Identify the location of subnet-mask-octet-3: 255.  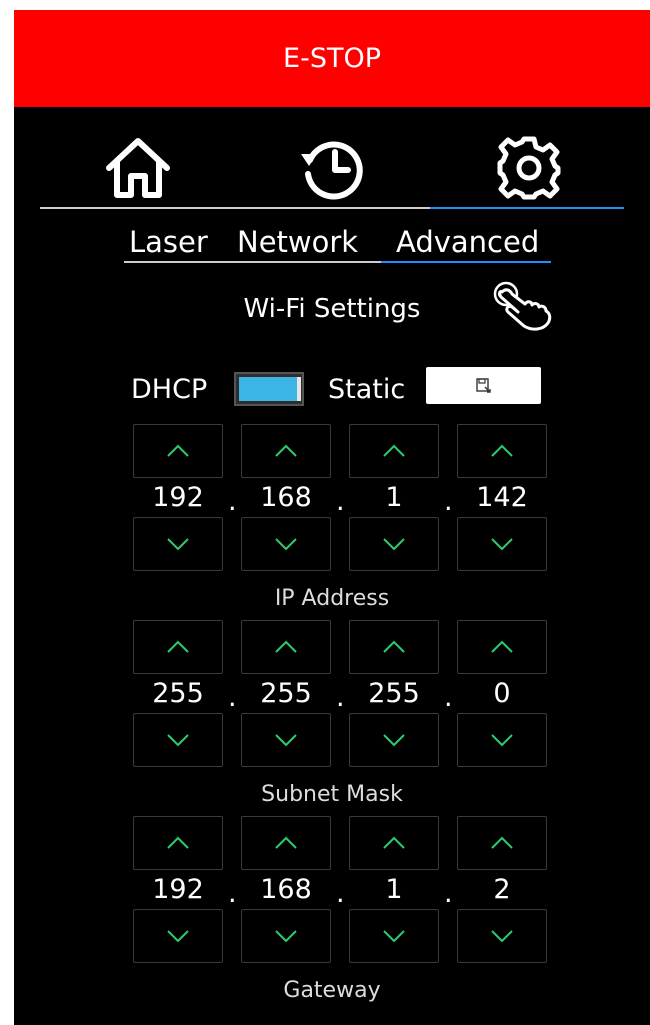
(394, 693).